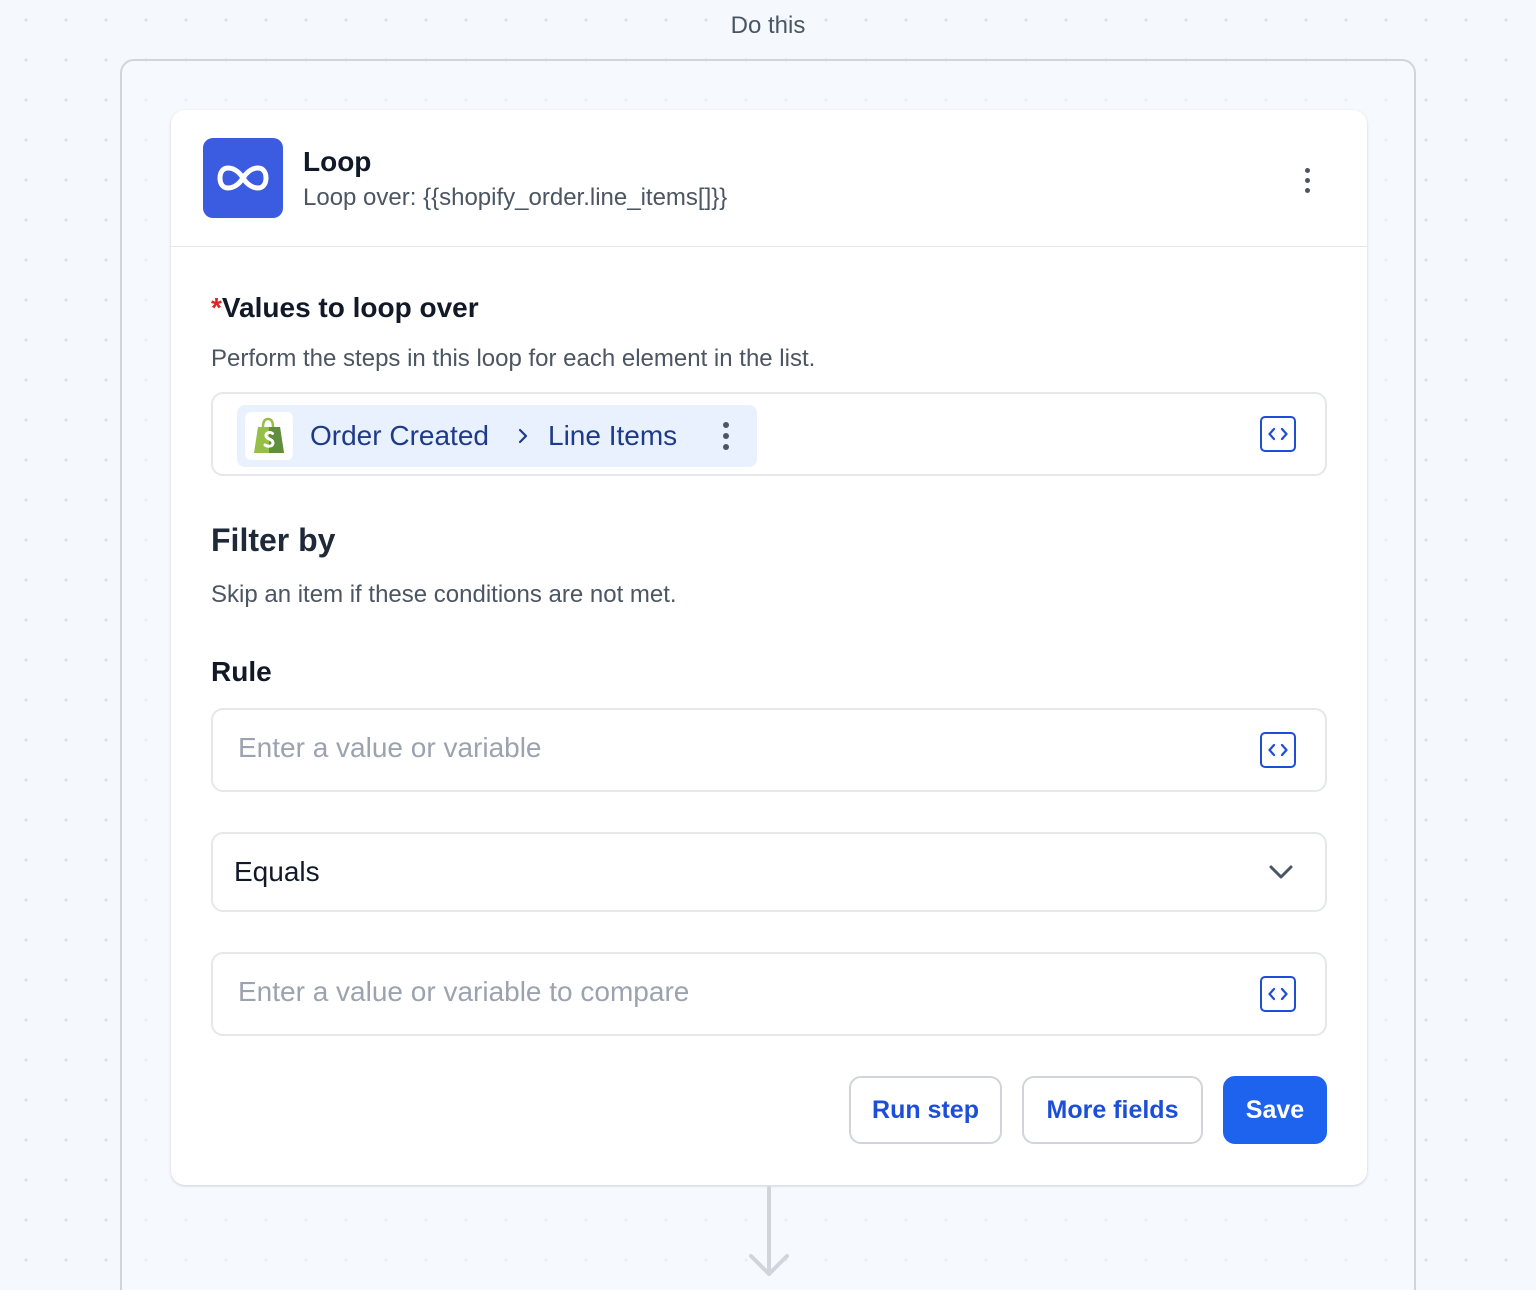 This screenshot has height=1290, width=1536. I want to click on rule-compare-placeholder: Enter a value or variable to compare, so click(464, 991).